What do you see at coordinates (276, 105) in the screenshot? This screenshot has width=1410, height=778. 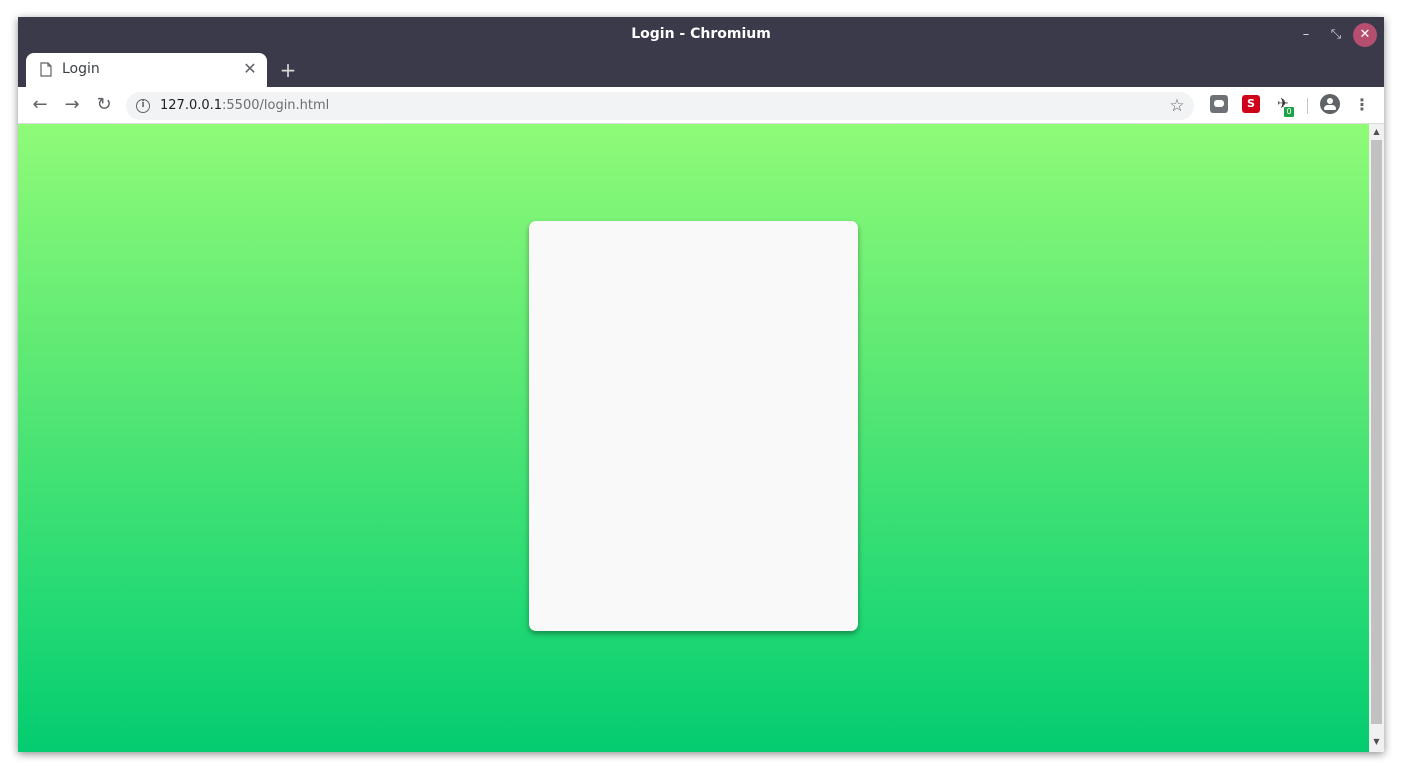 I see `url-path: :5500/login.html` at bounding box center [276, 105].